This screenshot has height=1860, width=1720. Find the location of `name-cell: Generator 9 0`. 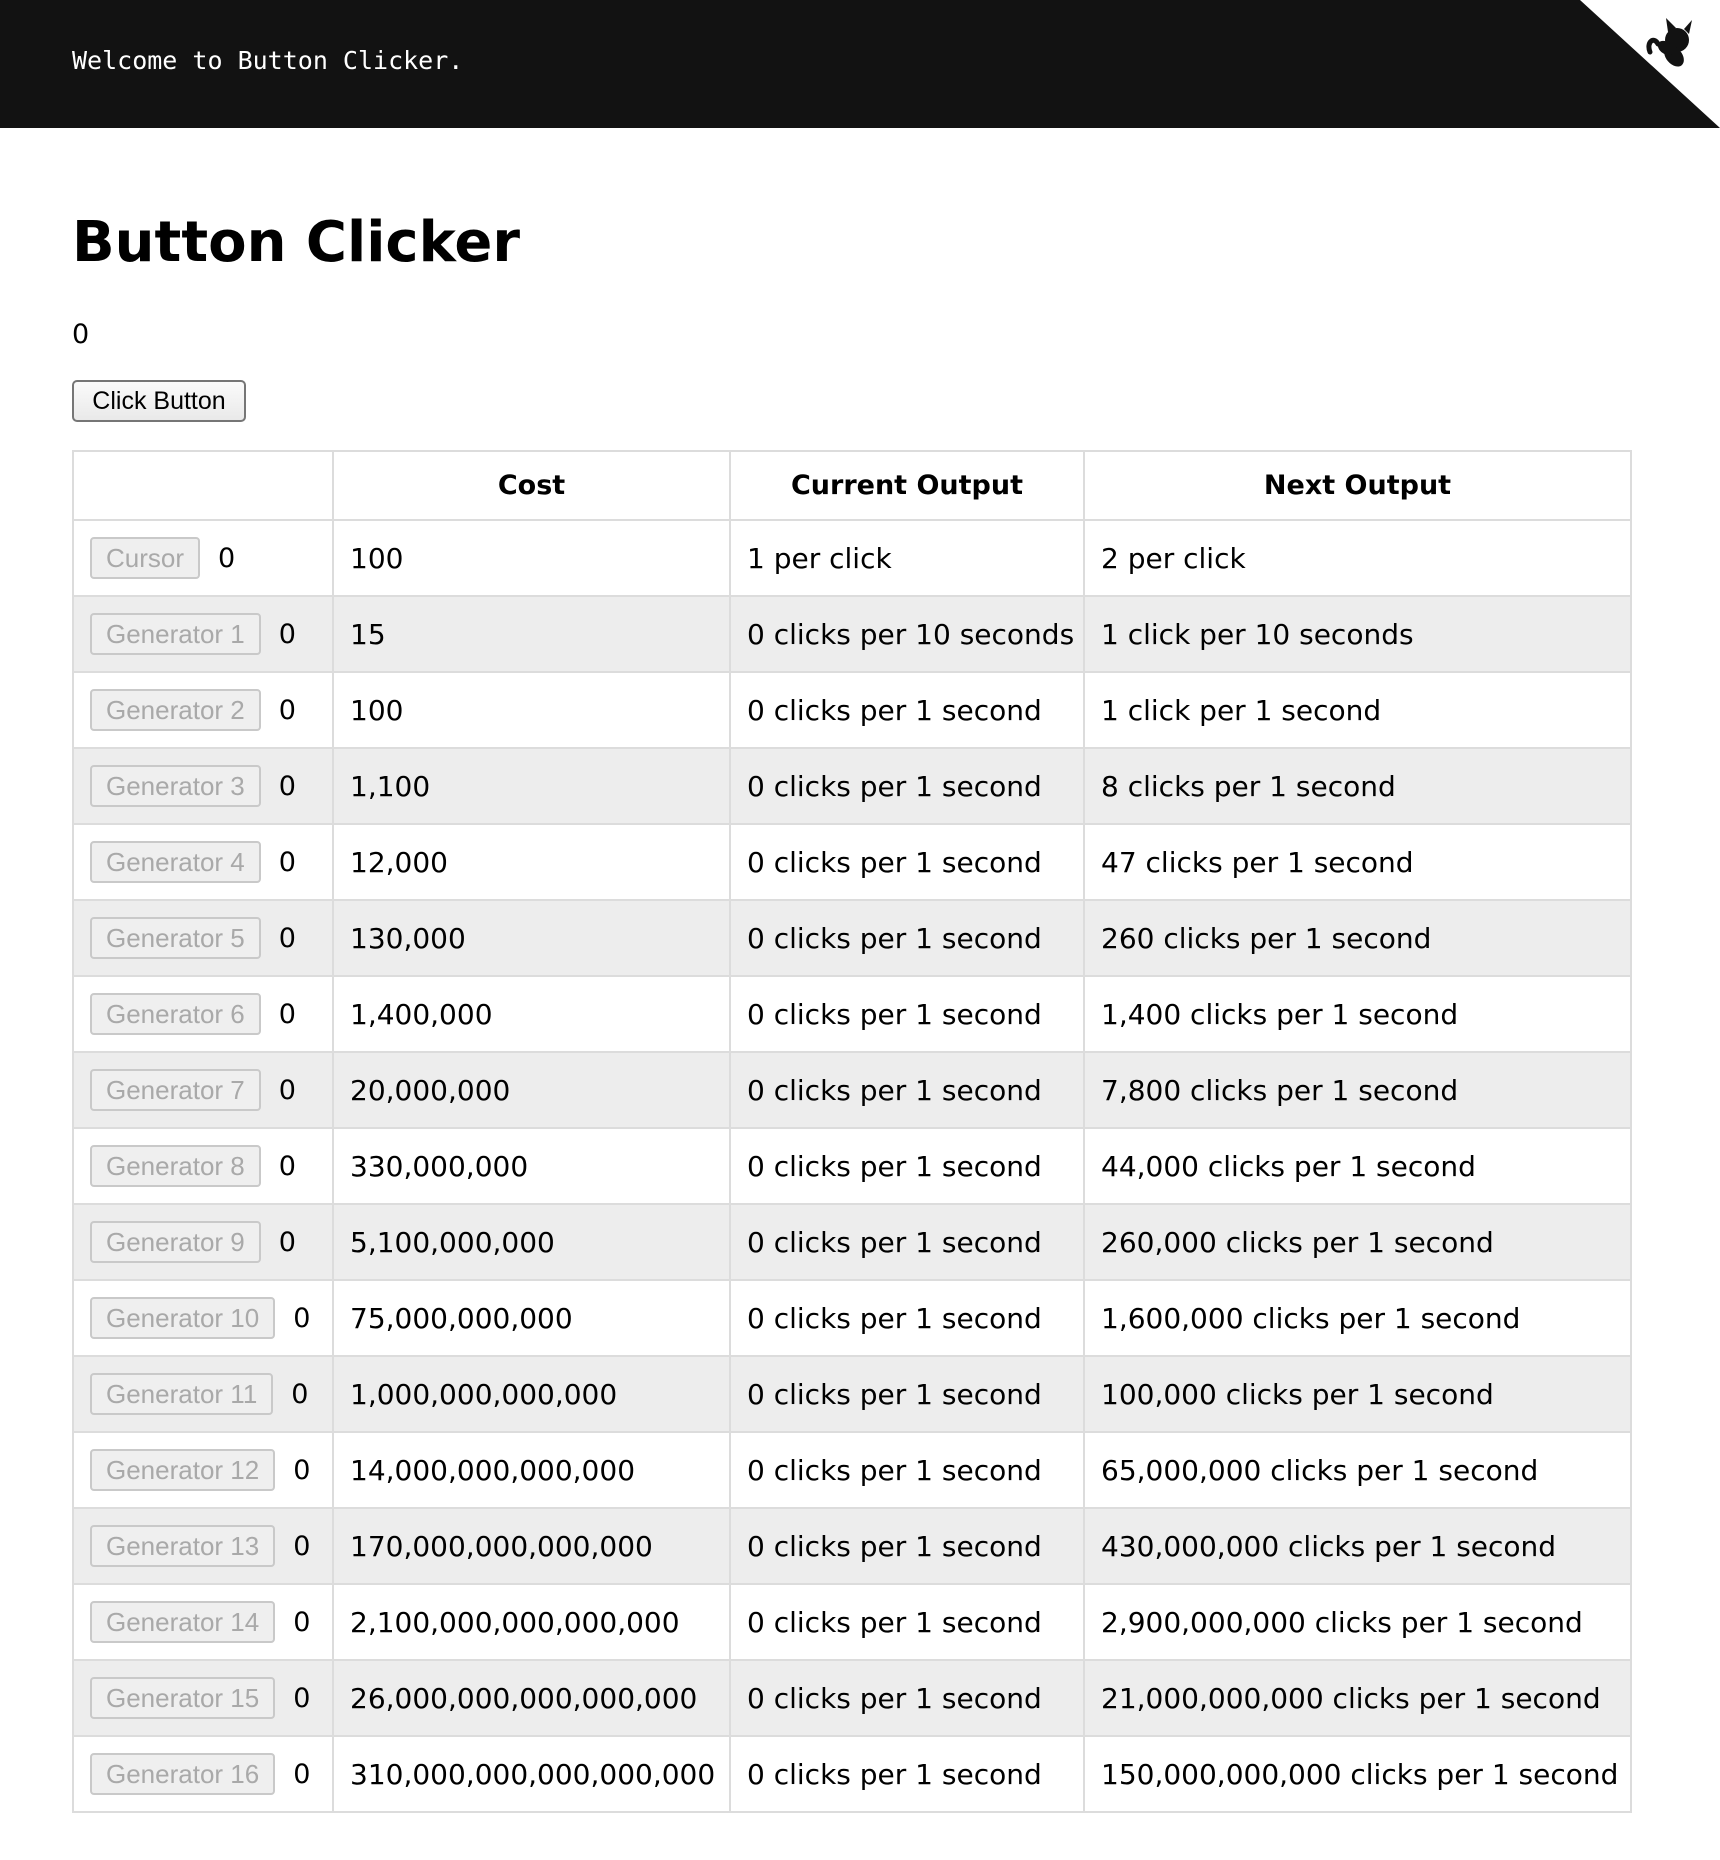

name-cell: Generator 9 0 is located at coordinates (203, 1242).